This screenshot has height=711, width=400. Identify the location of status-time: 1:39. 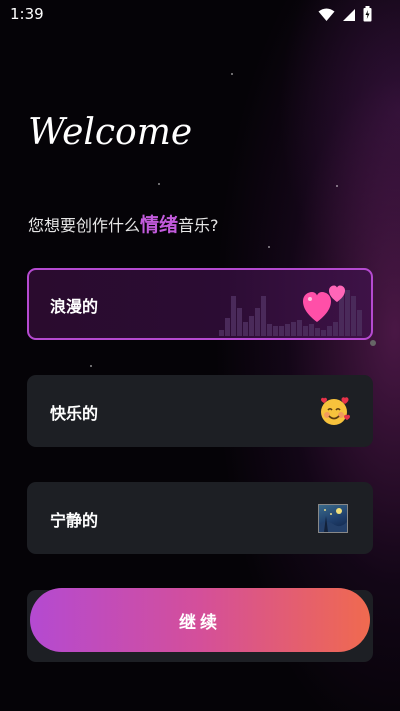
(27, 14).